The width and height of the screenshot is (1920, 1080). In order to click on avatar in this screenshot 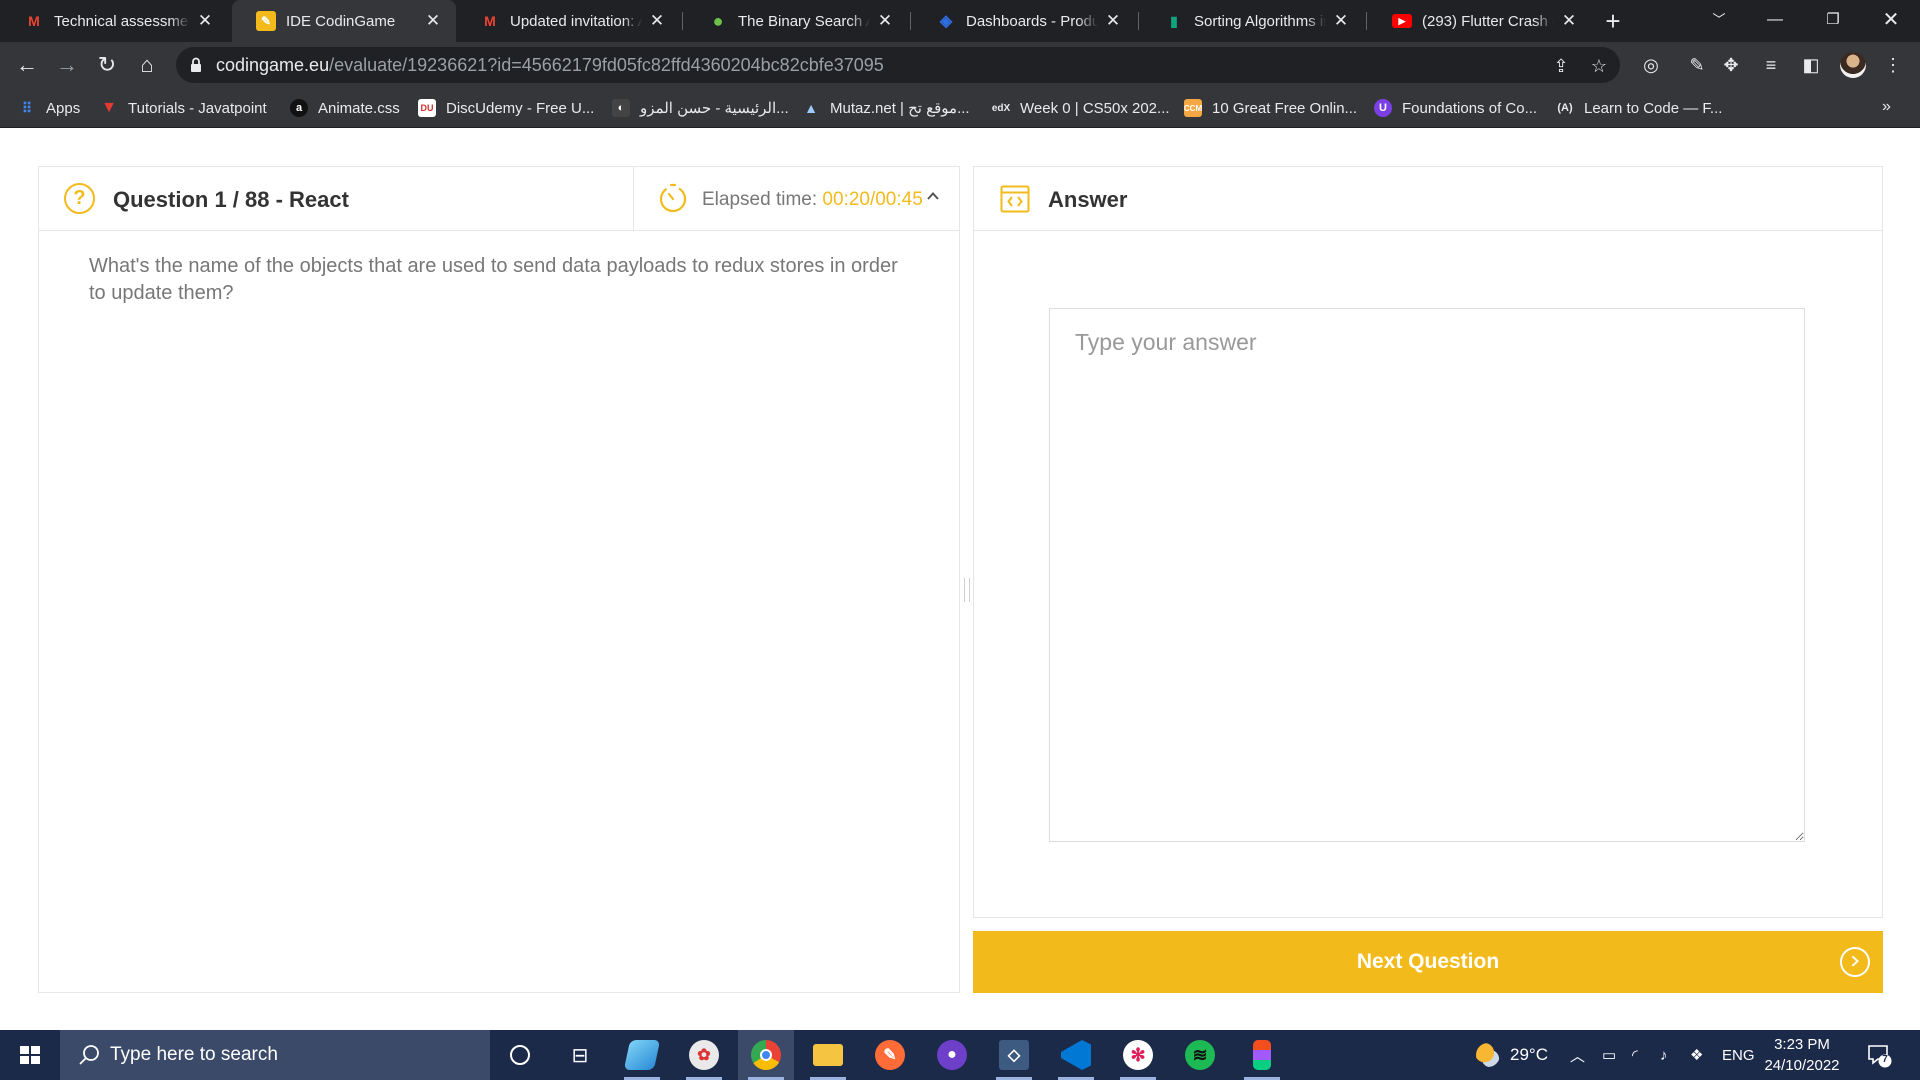, I will do `click(1853, 65)`.